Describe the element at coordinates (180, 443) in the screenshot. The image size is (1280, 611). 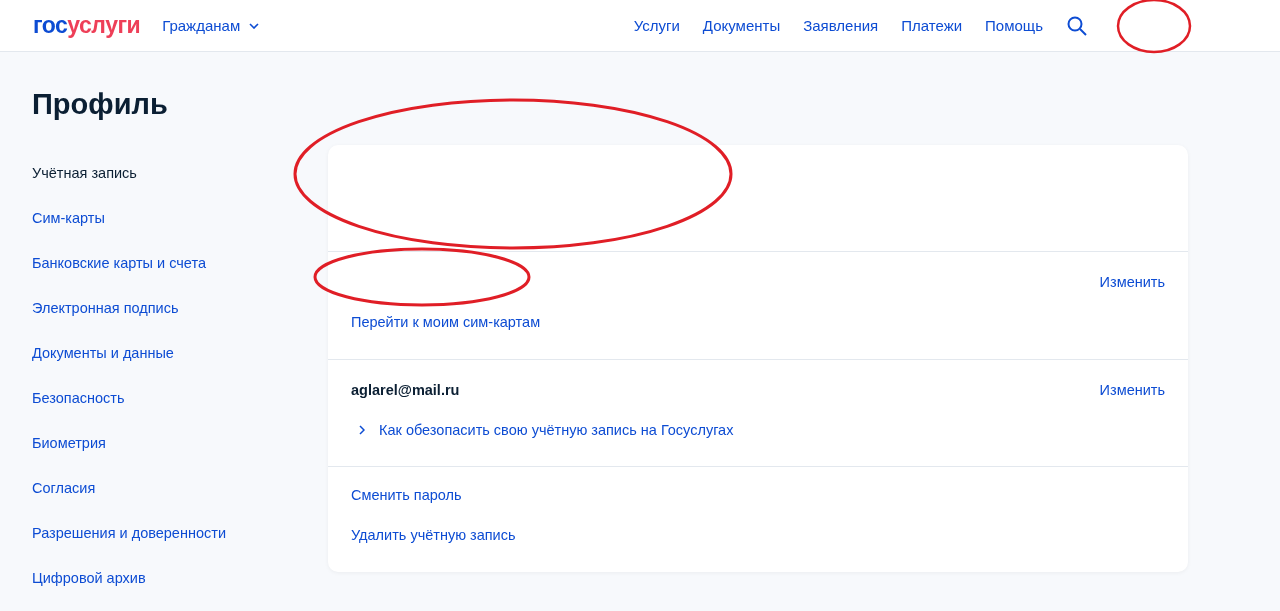
I see `sidebar-item: Биометрия` at that location.